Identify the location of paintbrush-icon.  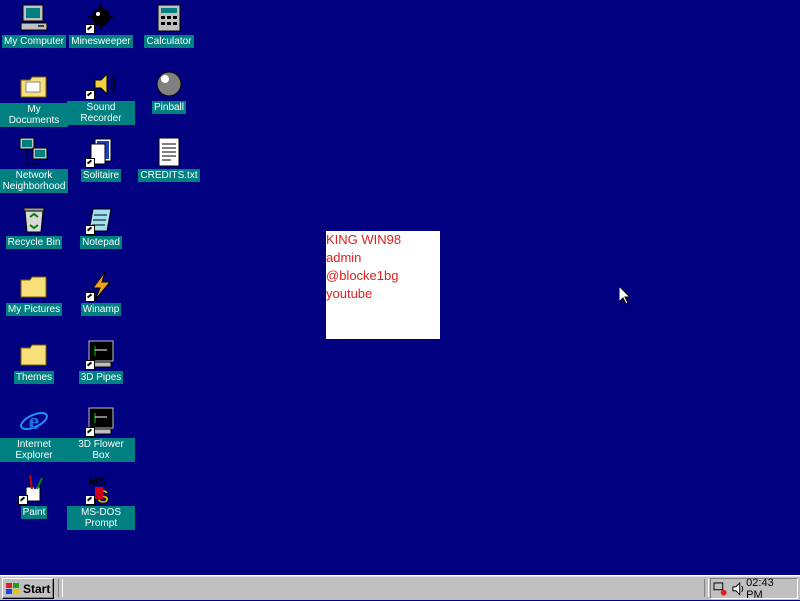
(34, 489).